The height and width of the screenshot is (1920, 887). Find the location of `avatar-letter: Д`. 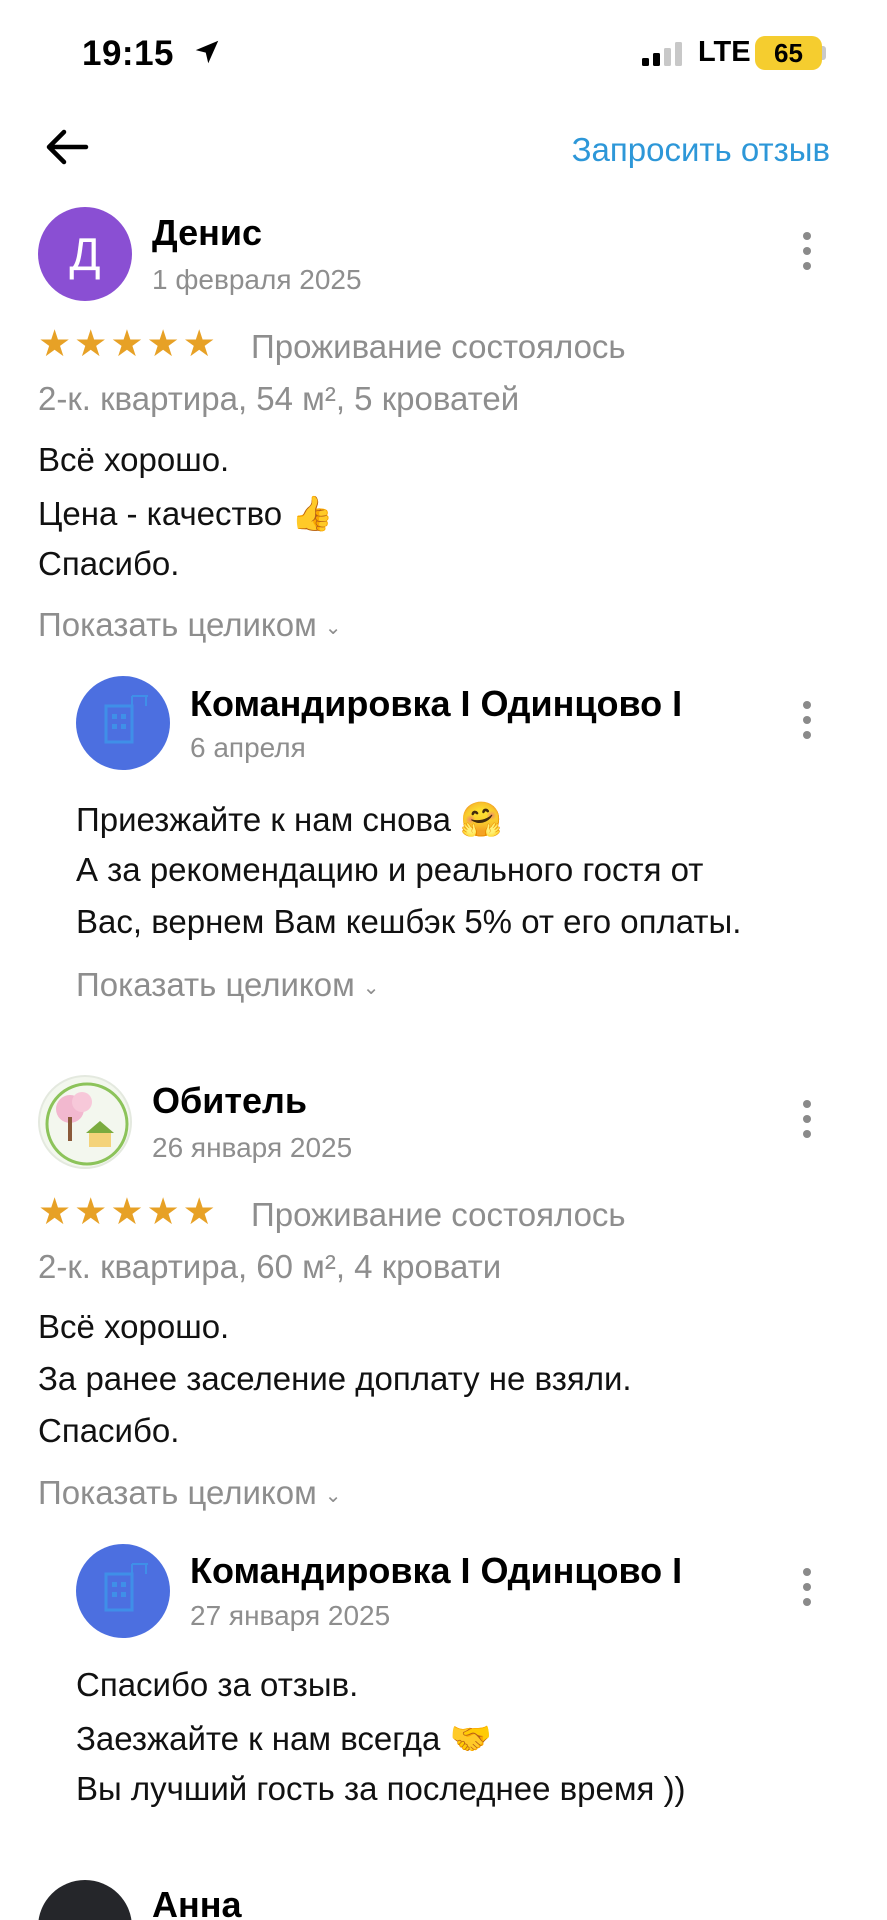

avatar-letter: Д is located at coordinates (85, 254).